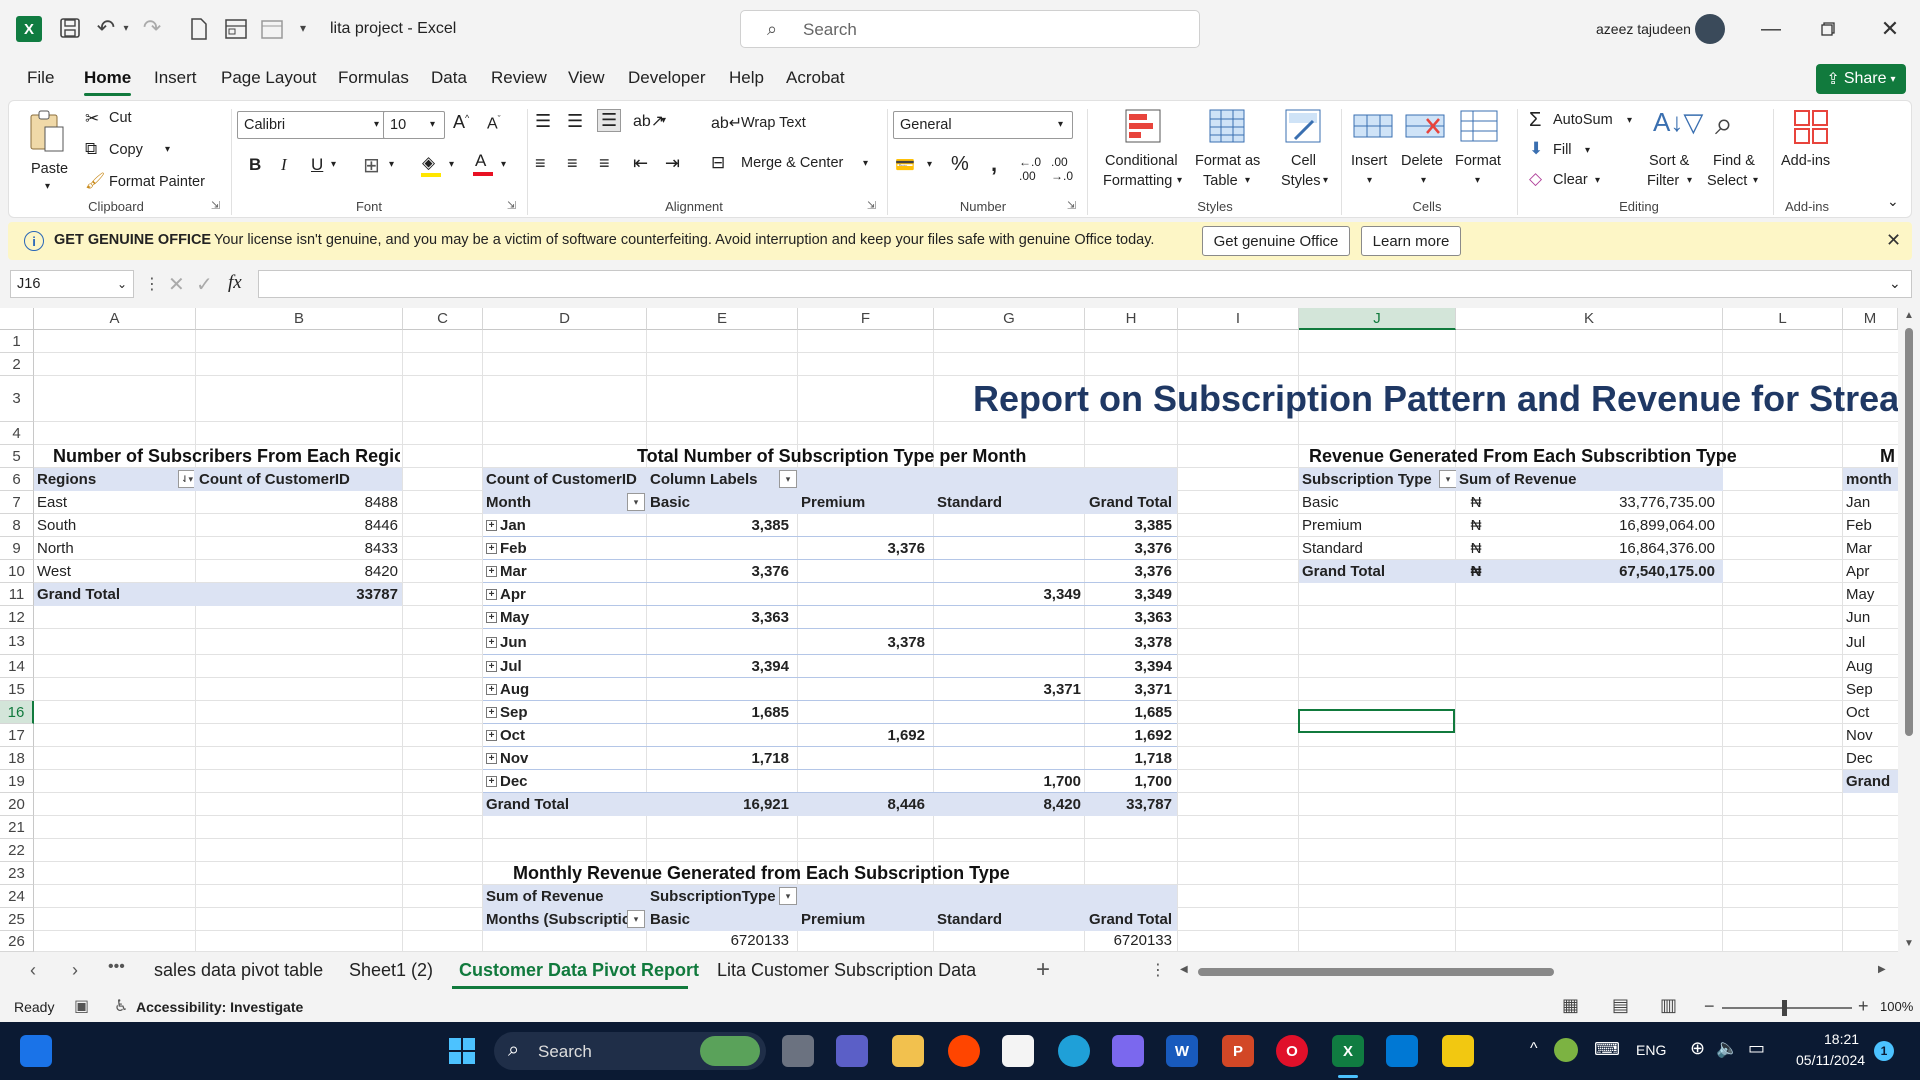 This screenshot has height=1080, width=1920. What do you see at coordinates (1870, 689) in the screenshot?
I see `right-pivot-month: Sep` at bounding box center [1870, 689].